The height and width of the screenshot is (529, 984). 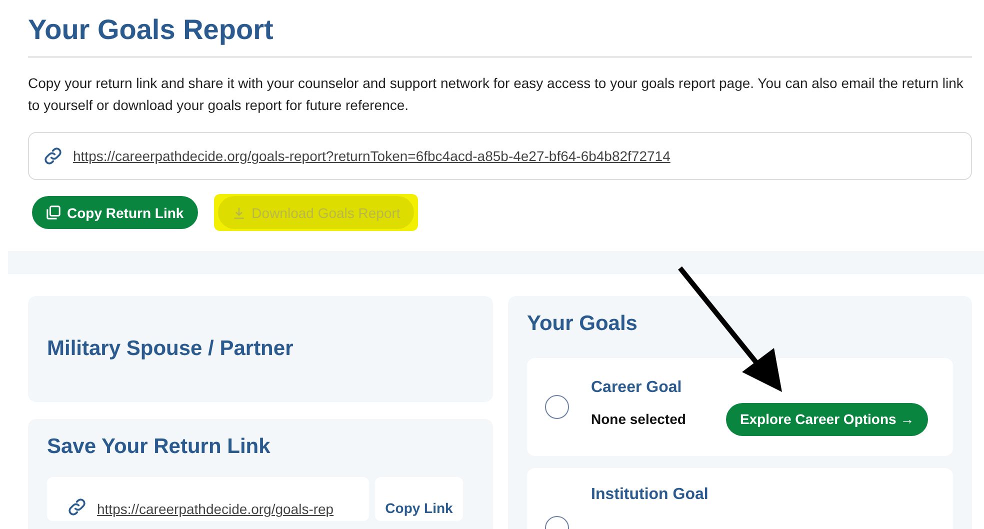 What do you see at coordinates (159, 447) in the screenshot?
I see `card-title: Save Your Return Link` at bounding box center [159, 447].